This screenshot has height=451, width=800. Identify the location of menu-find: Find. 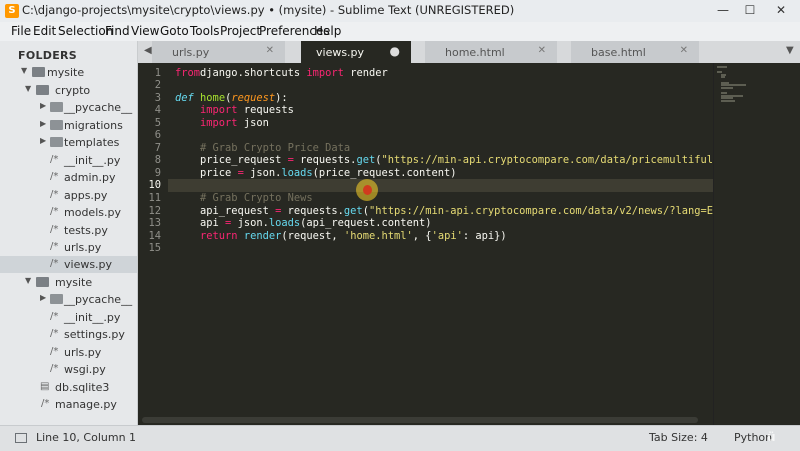
(117, 31).